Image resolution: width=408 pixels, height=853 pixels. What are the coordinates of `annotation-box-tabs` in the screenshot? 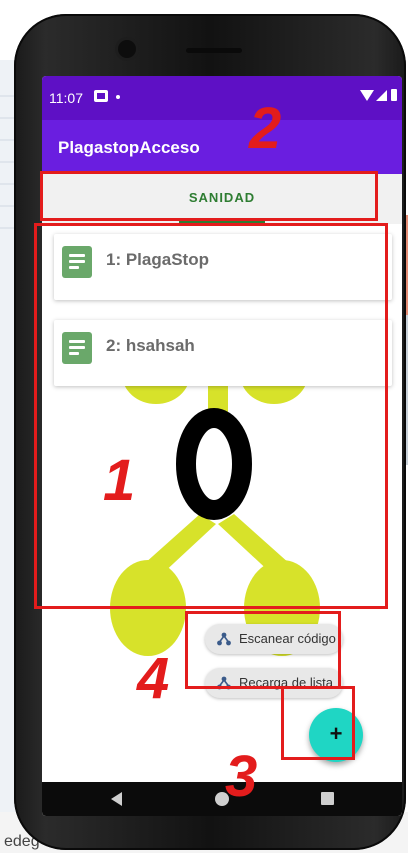 It's located at (209, 196).